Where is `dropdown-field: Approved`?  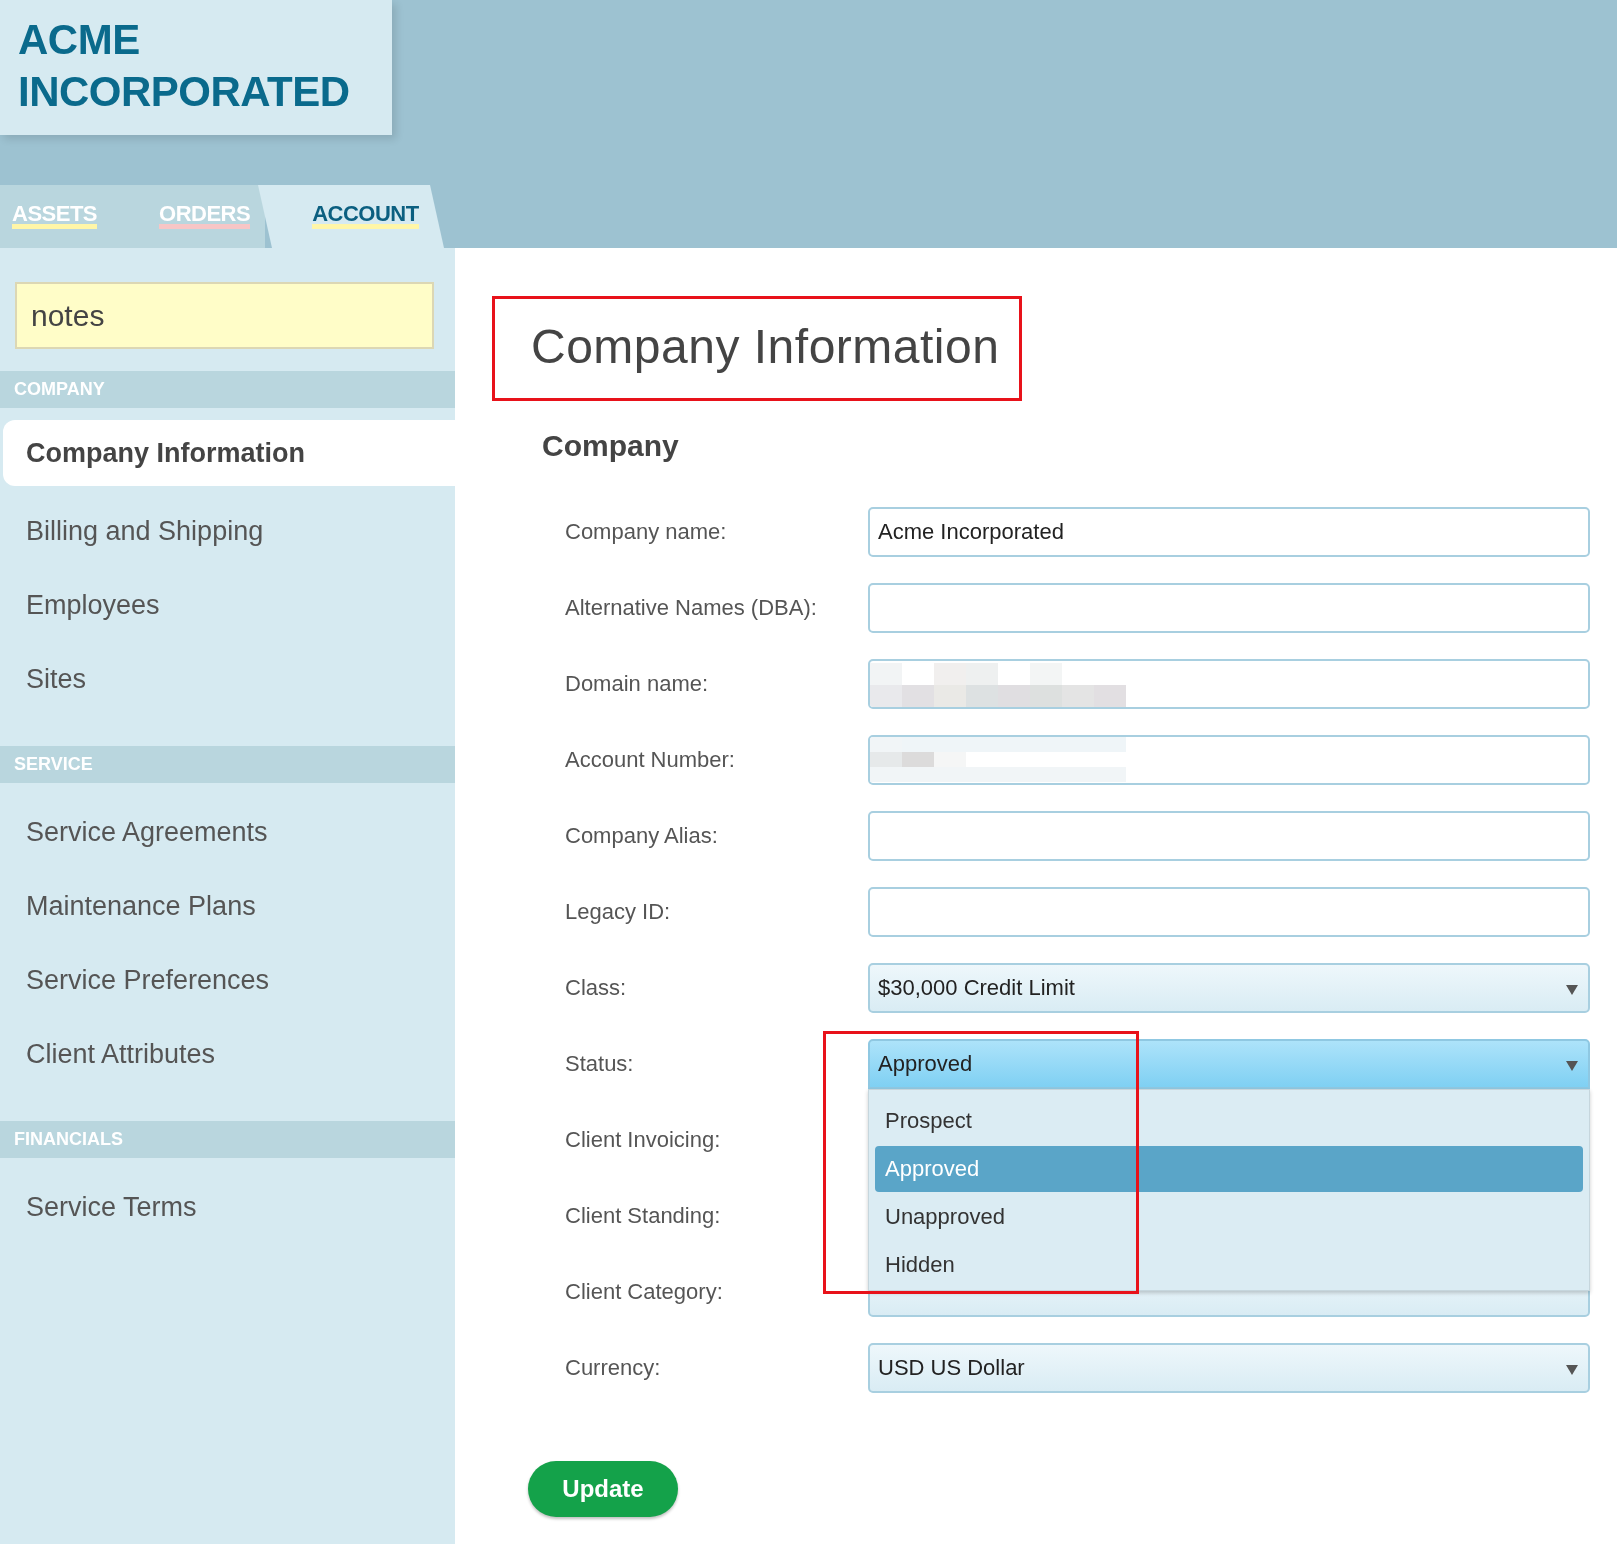
dropdown-field: Approved is located at coordinates (1229, 1064).